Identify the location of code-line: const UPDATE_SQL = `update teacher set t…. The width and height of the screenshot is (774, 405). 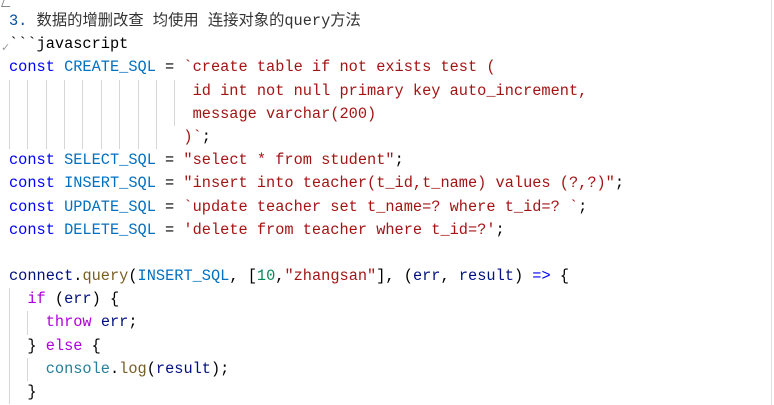
(316, 207).